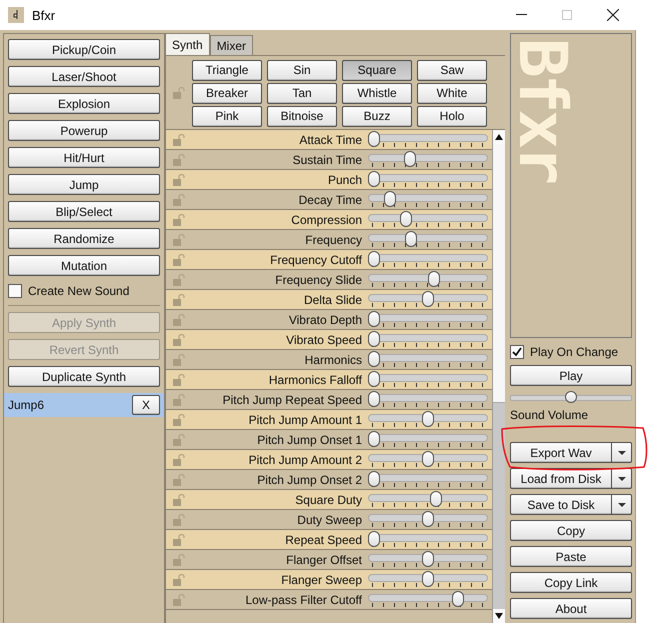 This screenshot has height=623, width=649. Describe the element at coordinates (561, 452) in the screenshot. I see `action-button: Export Wav` at that location.